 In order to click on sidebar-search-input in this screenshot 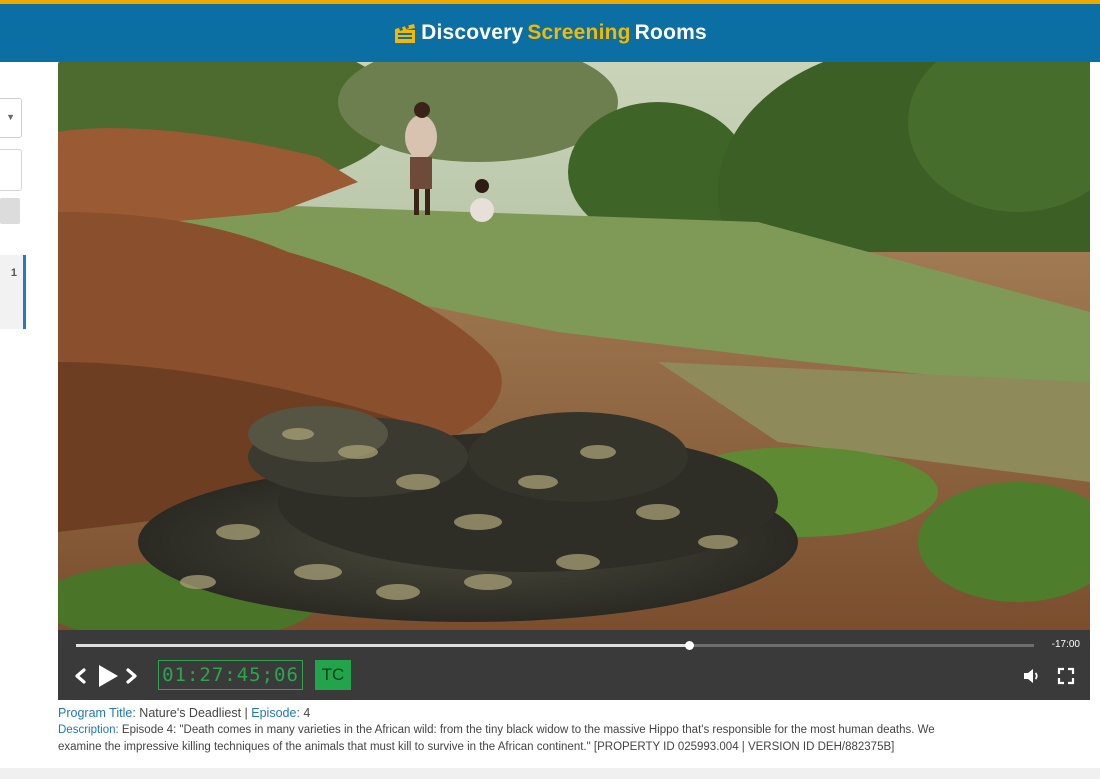, I will do `click(11, 170)`.